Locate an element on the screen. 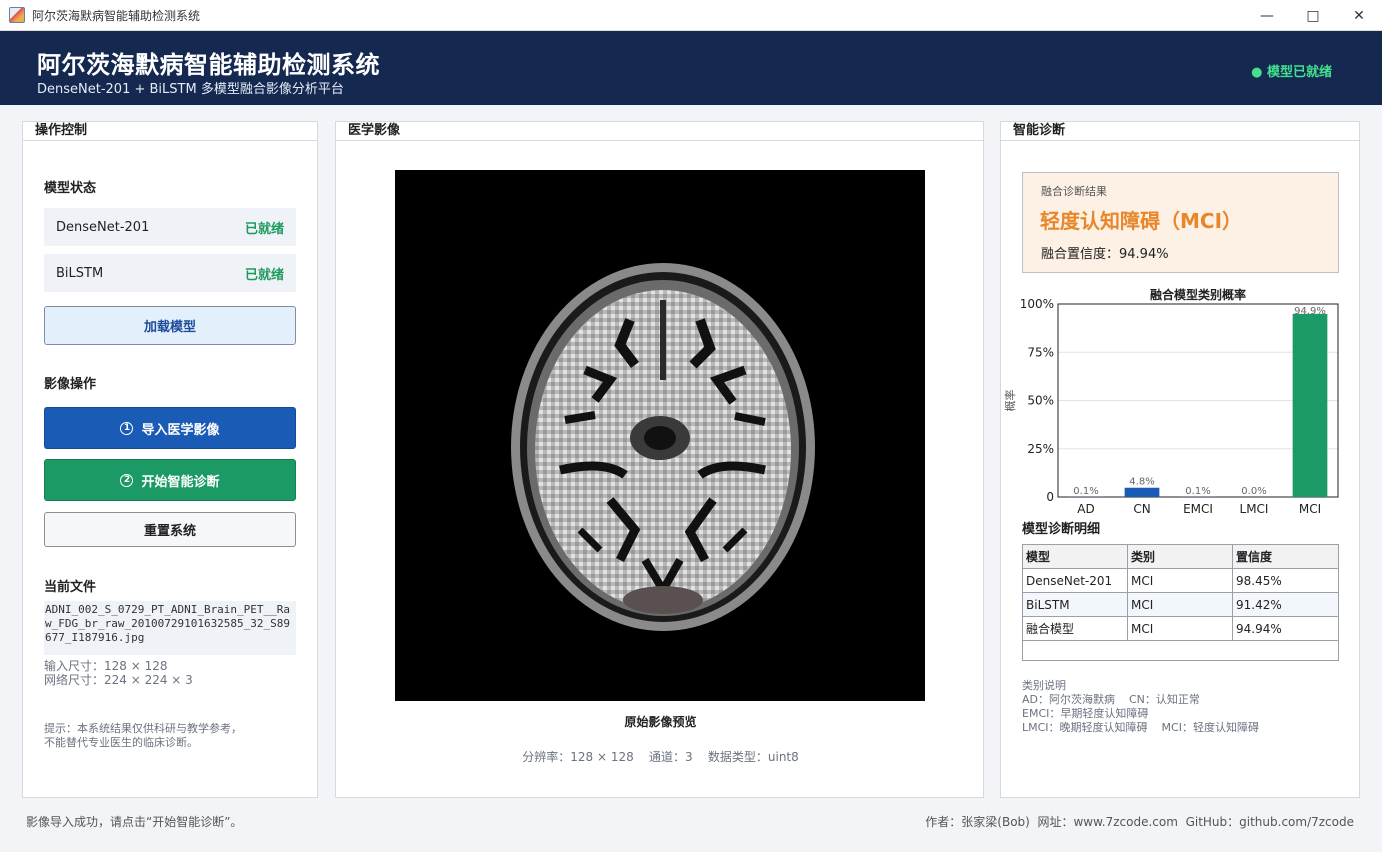 The height and width of the screenshot is (852, 1382). disclaimer-line-1: 提示：本系统结果仅供科研与教学参考， is located at coordinates (143, 728).